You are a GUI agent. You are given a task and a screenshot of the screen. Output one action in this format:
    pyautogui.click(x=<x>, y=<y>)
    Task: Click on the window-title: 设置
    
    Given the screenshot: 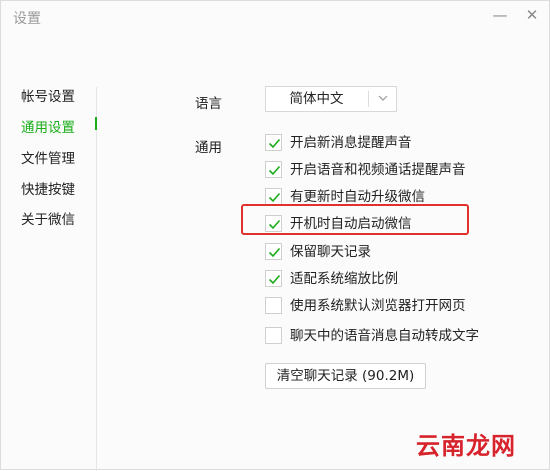 What is the action you would take?
    pyautogui.click(x=27, y=19)
    